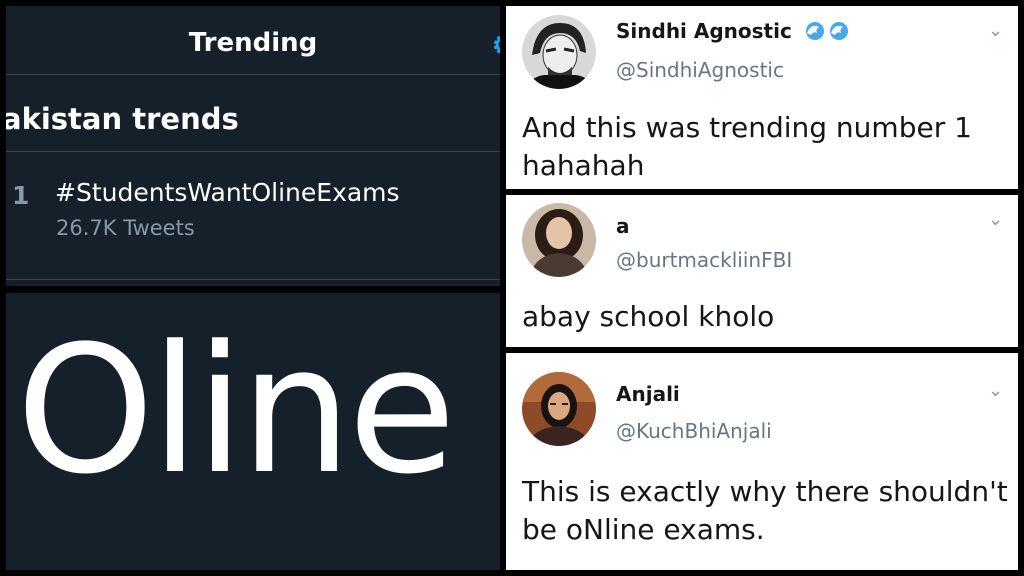  I want to click on tweet-text: abay school kholo, so click(648, 316).